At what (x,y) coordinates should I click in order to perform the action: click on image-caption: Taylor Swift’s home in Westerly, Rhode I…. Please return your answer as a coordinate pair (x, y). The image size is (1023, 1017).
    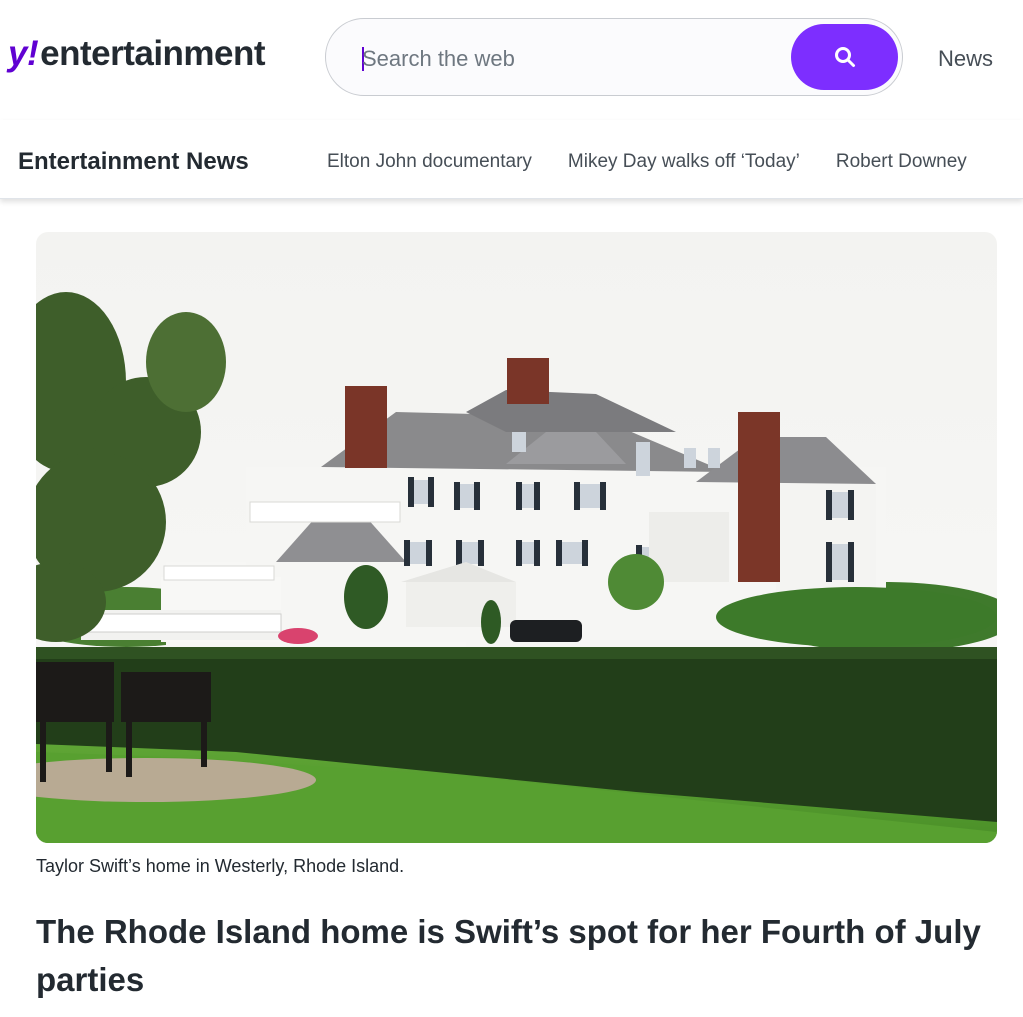
    Looking at the image, I should click on (220, 866).